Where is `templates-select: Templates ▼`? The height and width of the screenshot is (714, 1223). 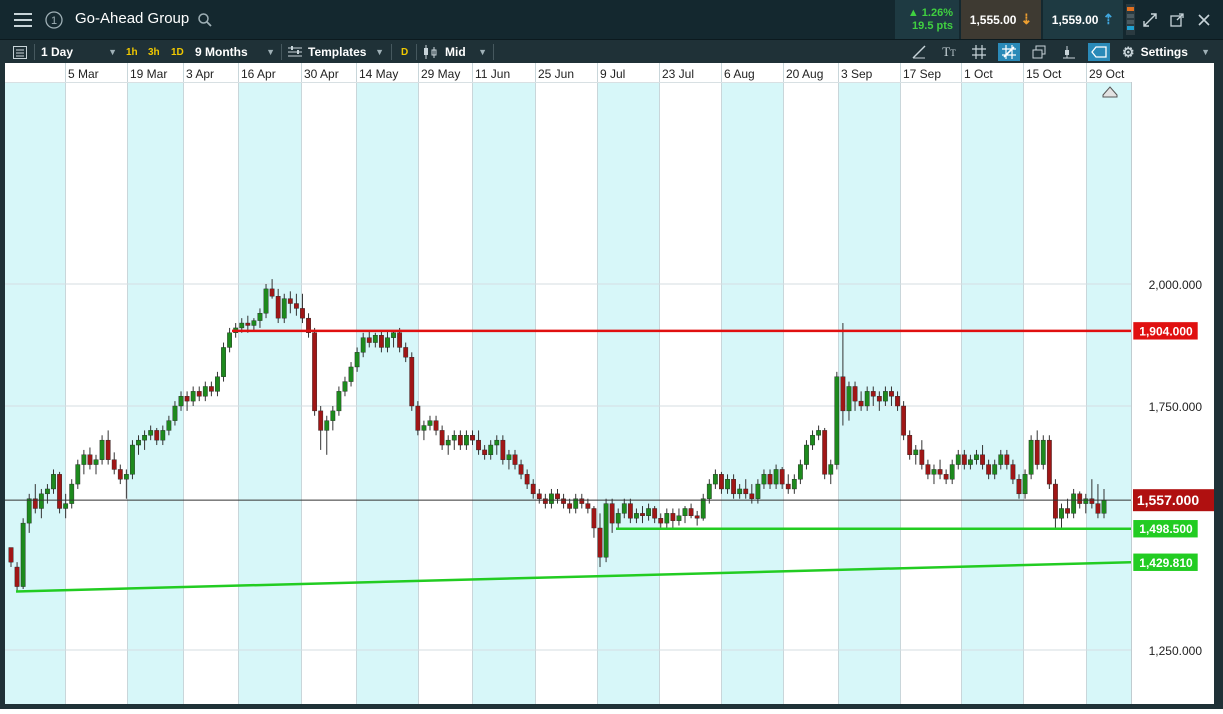 templates-select: Templates ▼ is located at coordinates (336, 52).